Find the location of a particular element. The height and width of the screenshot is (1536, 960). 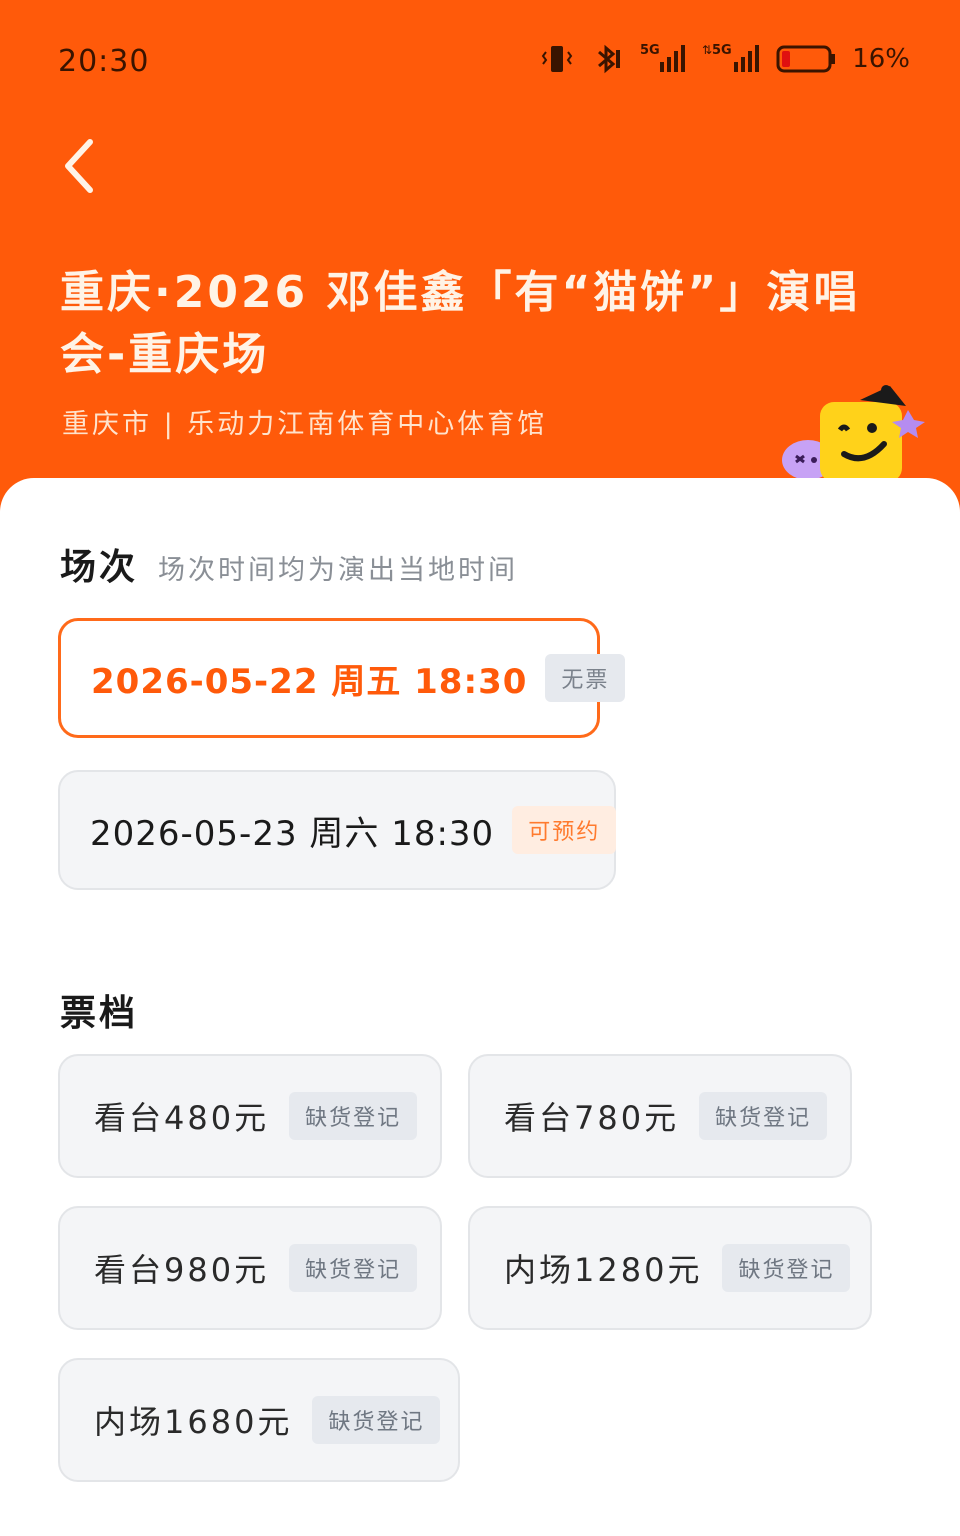

venue-subtitle: 重庆市 | 乐动力江南体育中心体育馆 is located at coordinates (305, 424).